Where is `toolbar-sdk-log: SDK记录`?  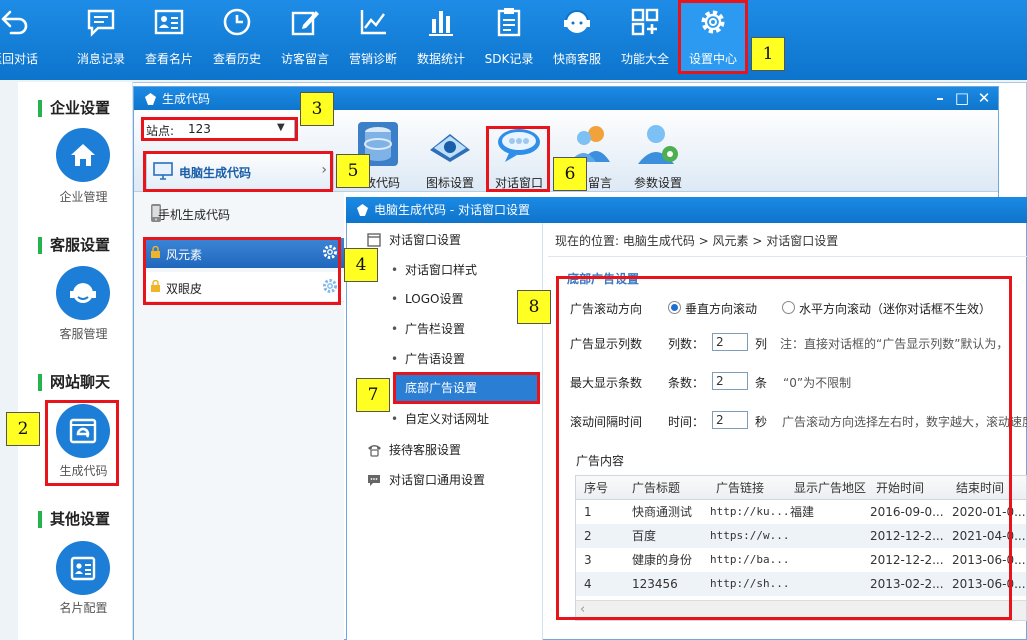
toolbar-sdk-log: SDK记录 is located at coordinates (509, 36).